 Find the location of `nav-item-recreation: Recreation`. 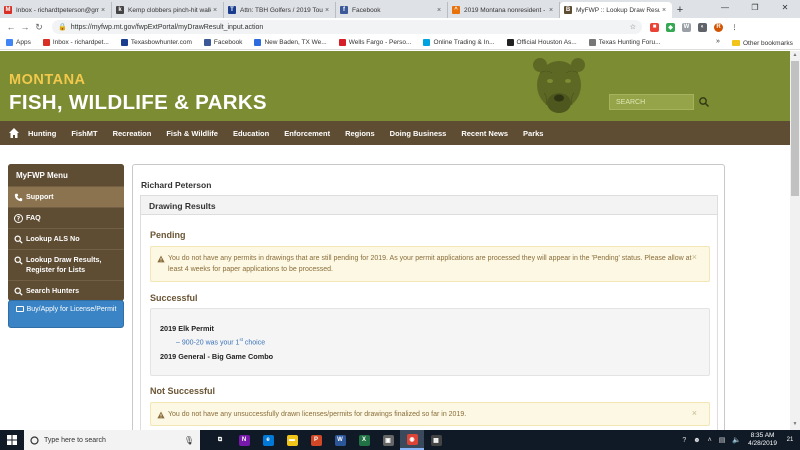

nav-item-recreation: Recreation is located at coordinates (132, 133).